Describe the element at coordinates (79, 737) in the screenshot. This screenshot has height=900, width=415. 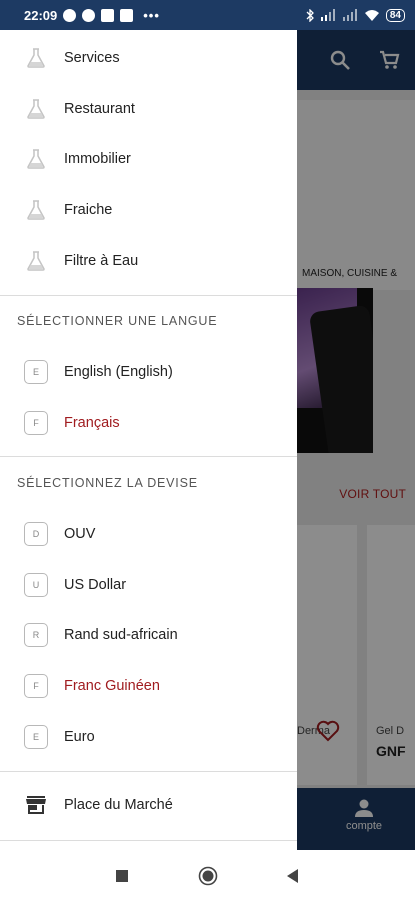
I see `currency-label: Euro` at that location.